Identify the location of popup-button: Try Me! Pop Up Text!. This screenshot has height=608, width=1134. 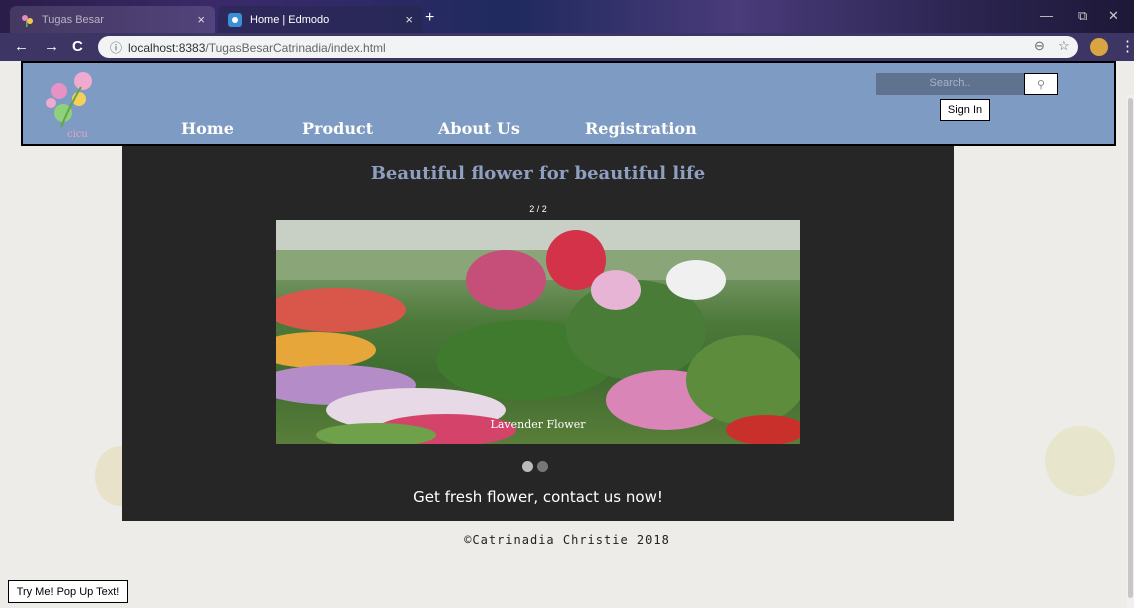
(68, 591).